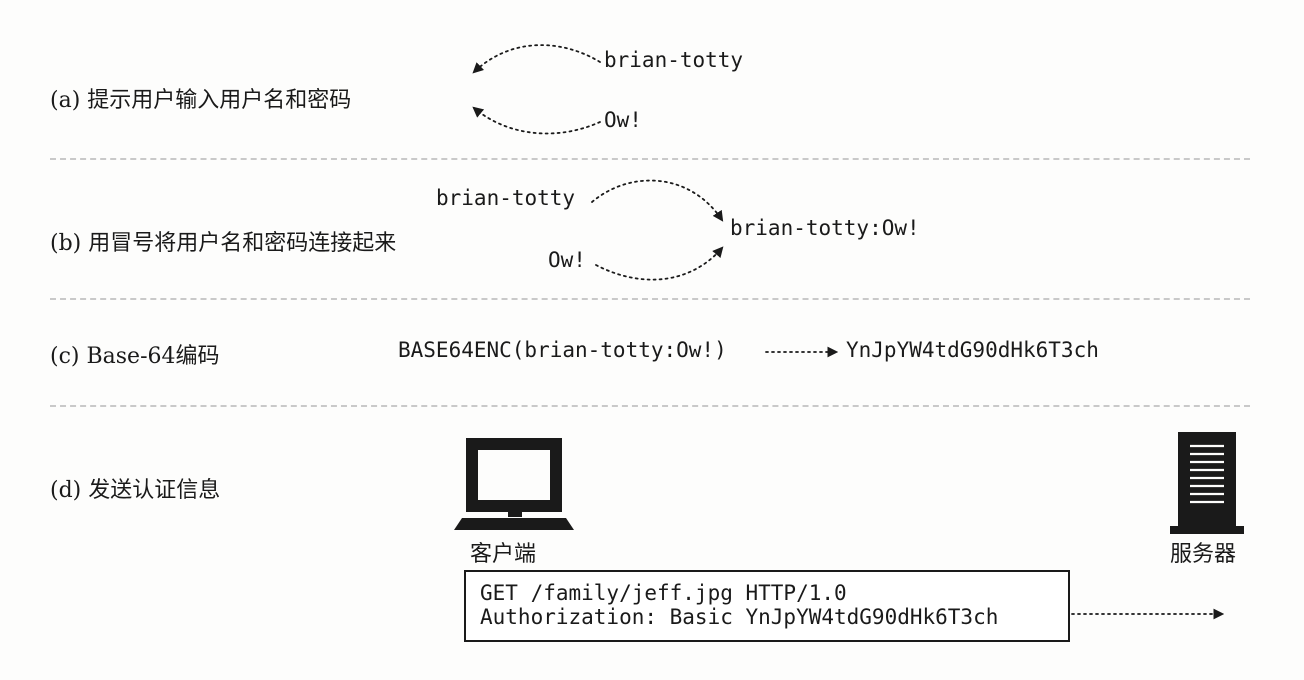 The image size is (1304, 680). Describe the element at coordinates (825, 228) in the screenshot. I see `step-b-joined: brian-totty:Ow!` at that location.